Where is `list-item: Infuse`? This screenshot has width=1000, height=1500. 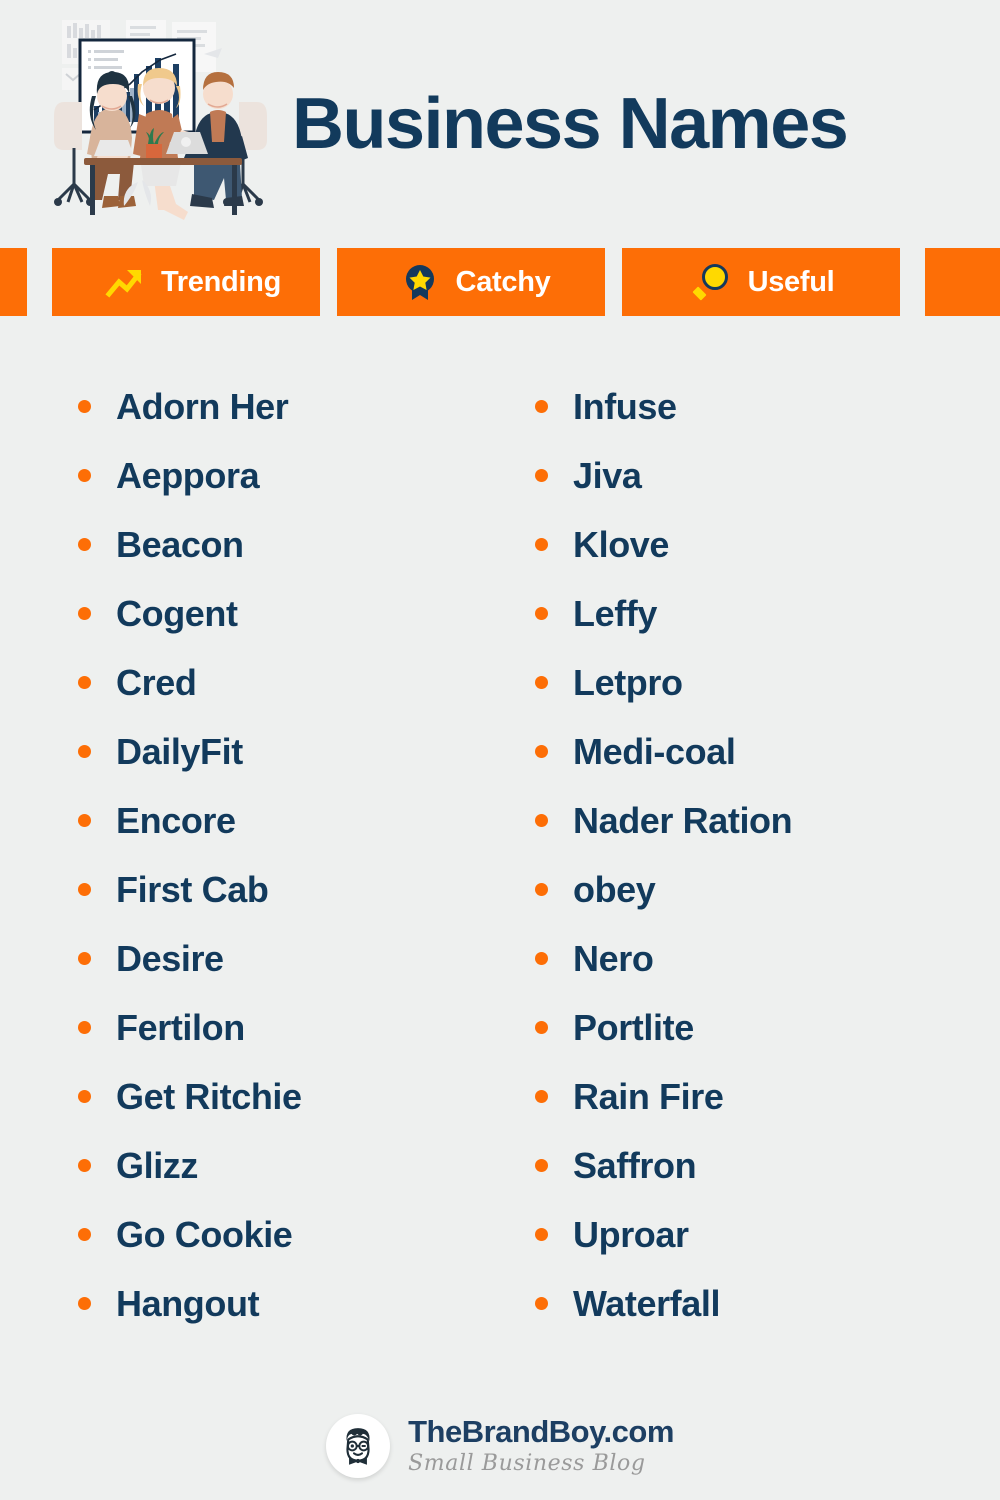 list-item: Infuse is located at coordinates (767, 406).